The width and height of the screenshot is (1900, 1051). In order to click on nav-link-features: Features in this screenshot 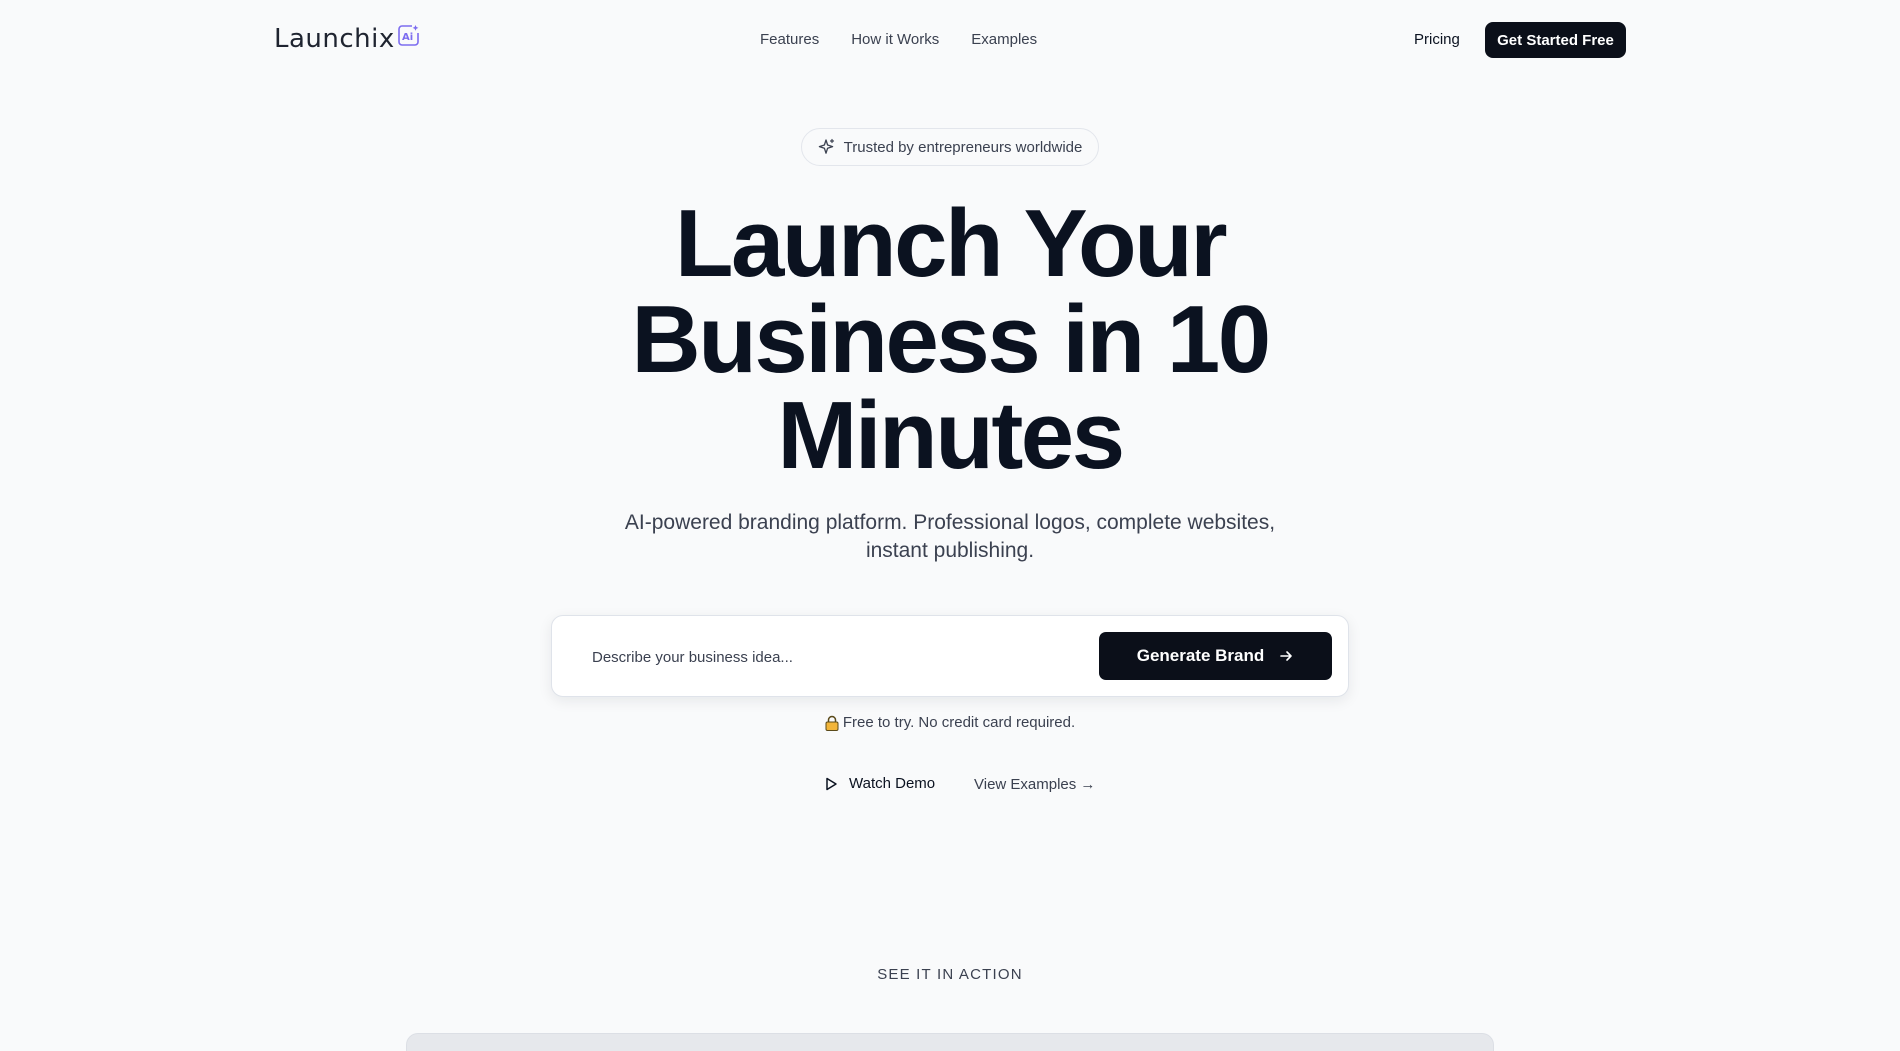, I will do `click(789, 40)`.